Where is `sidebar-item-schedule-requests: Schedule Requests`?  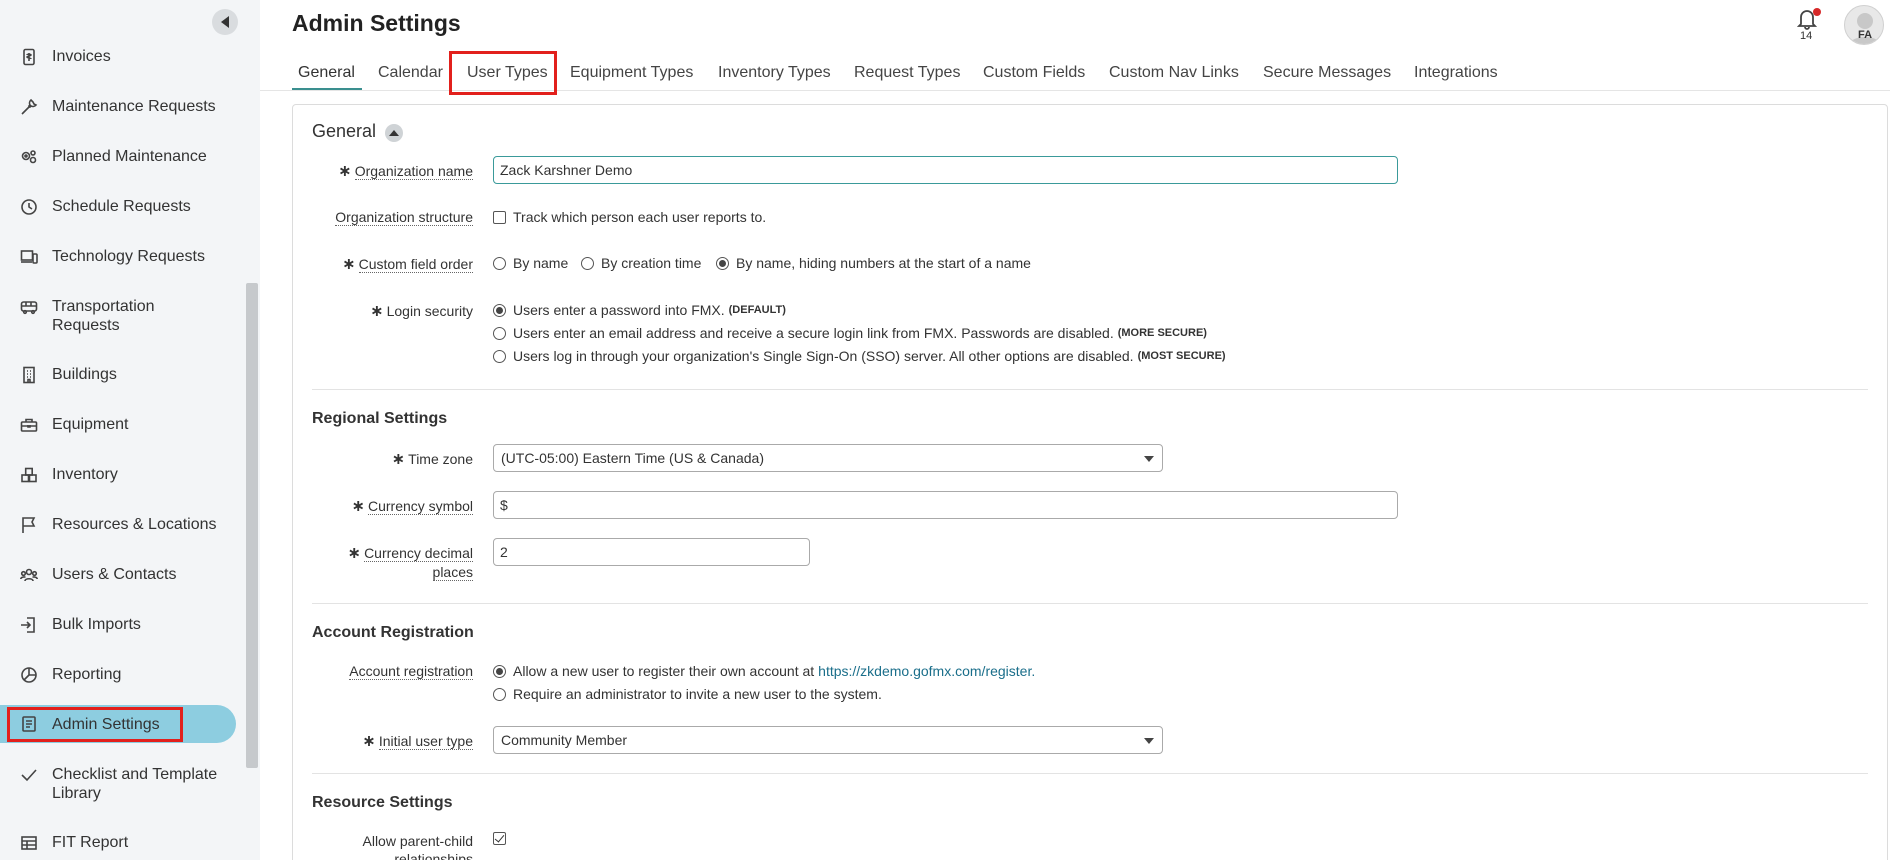
sidebar-item-schedule-requests: Schedule Requests is located at coordinates (121, 207).